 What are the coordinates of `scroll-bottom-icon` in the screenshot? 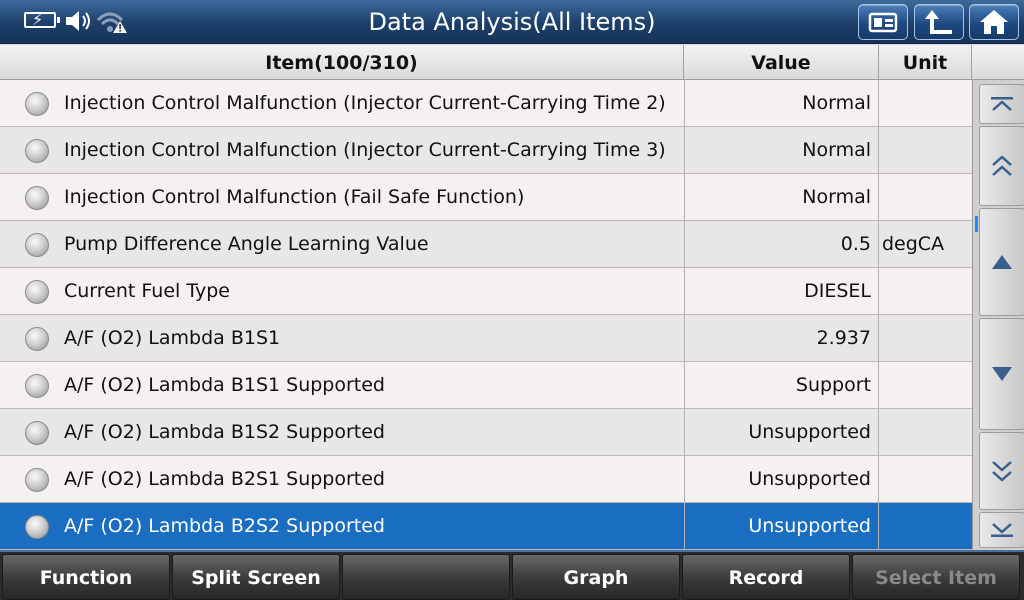 It's located at (1002, 530).